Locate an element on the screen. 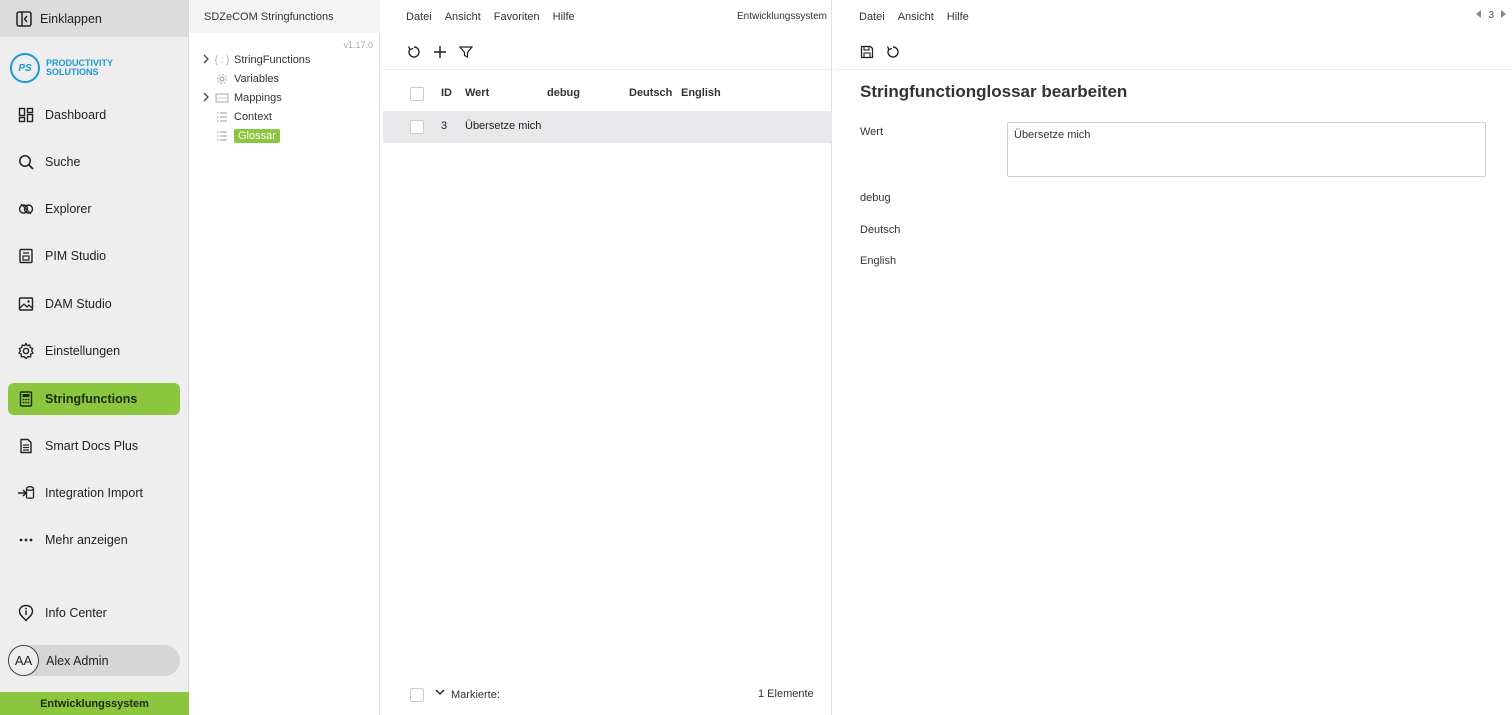  nav-label: Smart Docs Plus is located at coordinates (92, 446).